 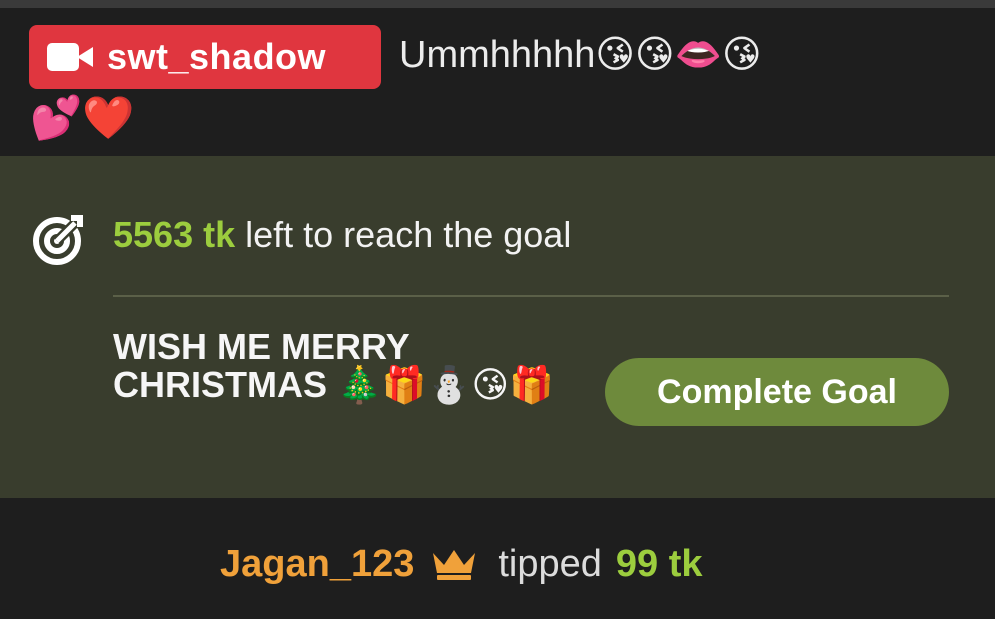 What do you see at coordinates (777, 392) in the screenshot?
I see `complete-goal-button: Complete Goal` at bounding box center [777, 392].